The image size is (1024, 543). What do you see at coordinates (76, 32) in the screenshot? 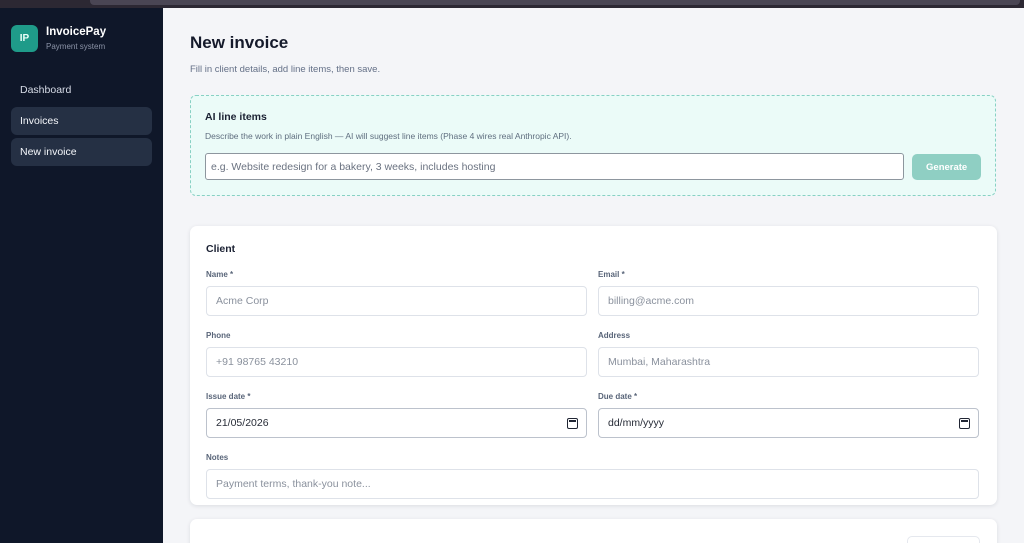
I see `brand-name: InvoicePay` at bounding box center [76, 32].